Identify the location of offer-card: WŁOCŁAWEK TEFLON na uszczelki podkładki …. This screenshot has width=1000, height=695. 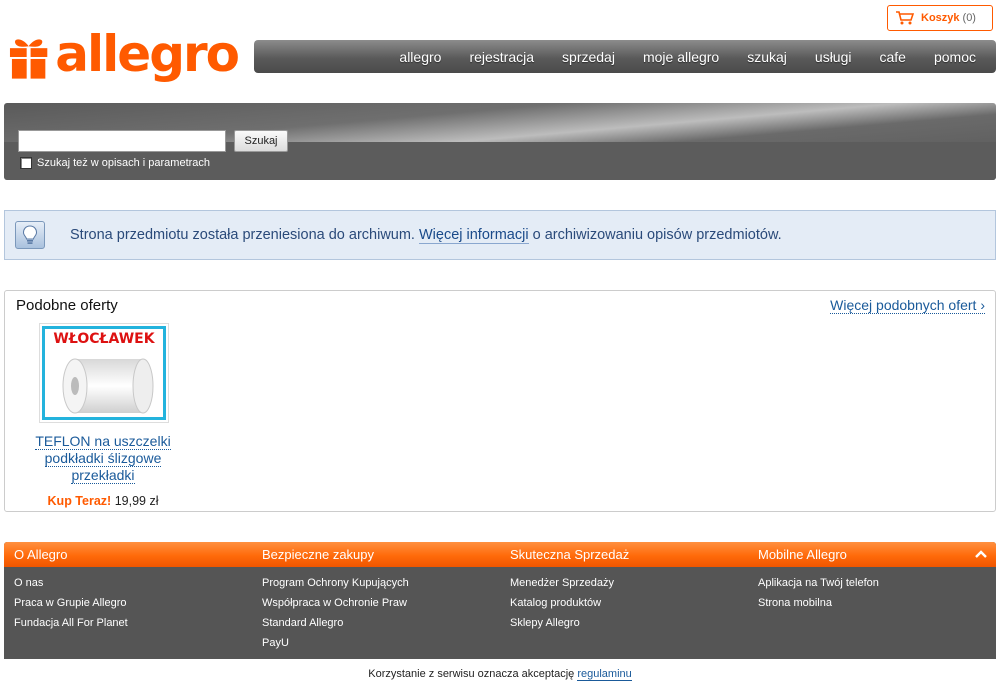
(103, 415).